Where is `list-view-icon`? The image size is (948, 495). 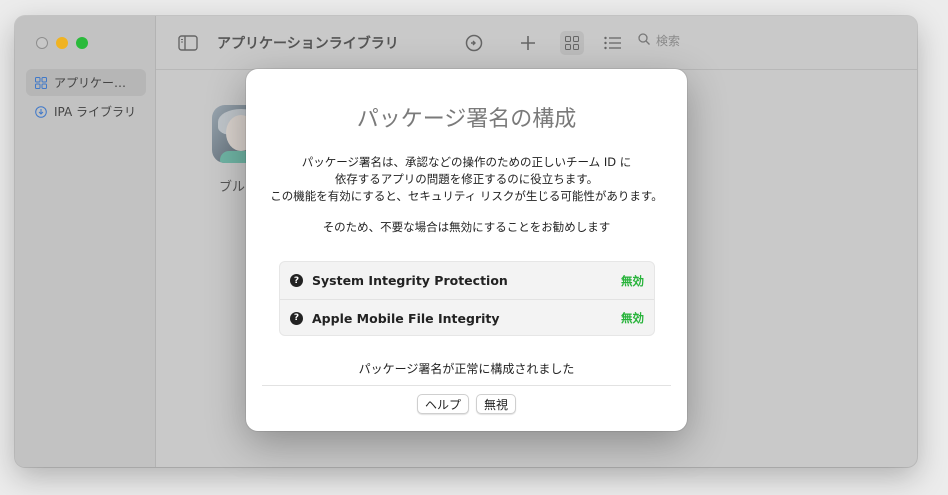
list-view-icon is located at coordinates (613, 43).